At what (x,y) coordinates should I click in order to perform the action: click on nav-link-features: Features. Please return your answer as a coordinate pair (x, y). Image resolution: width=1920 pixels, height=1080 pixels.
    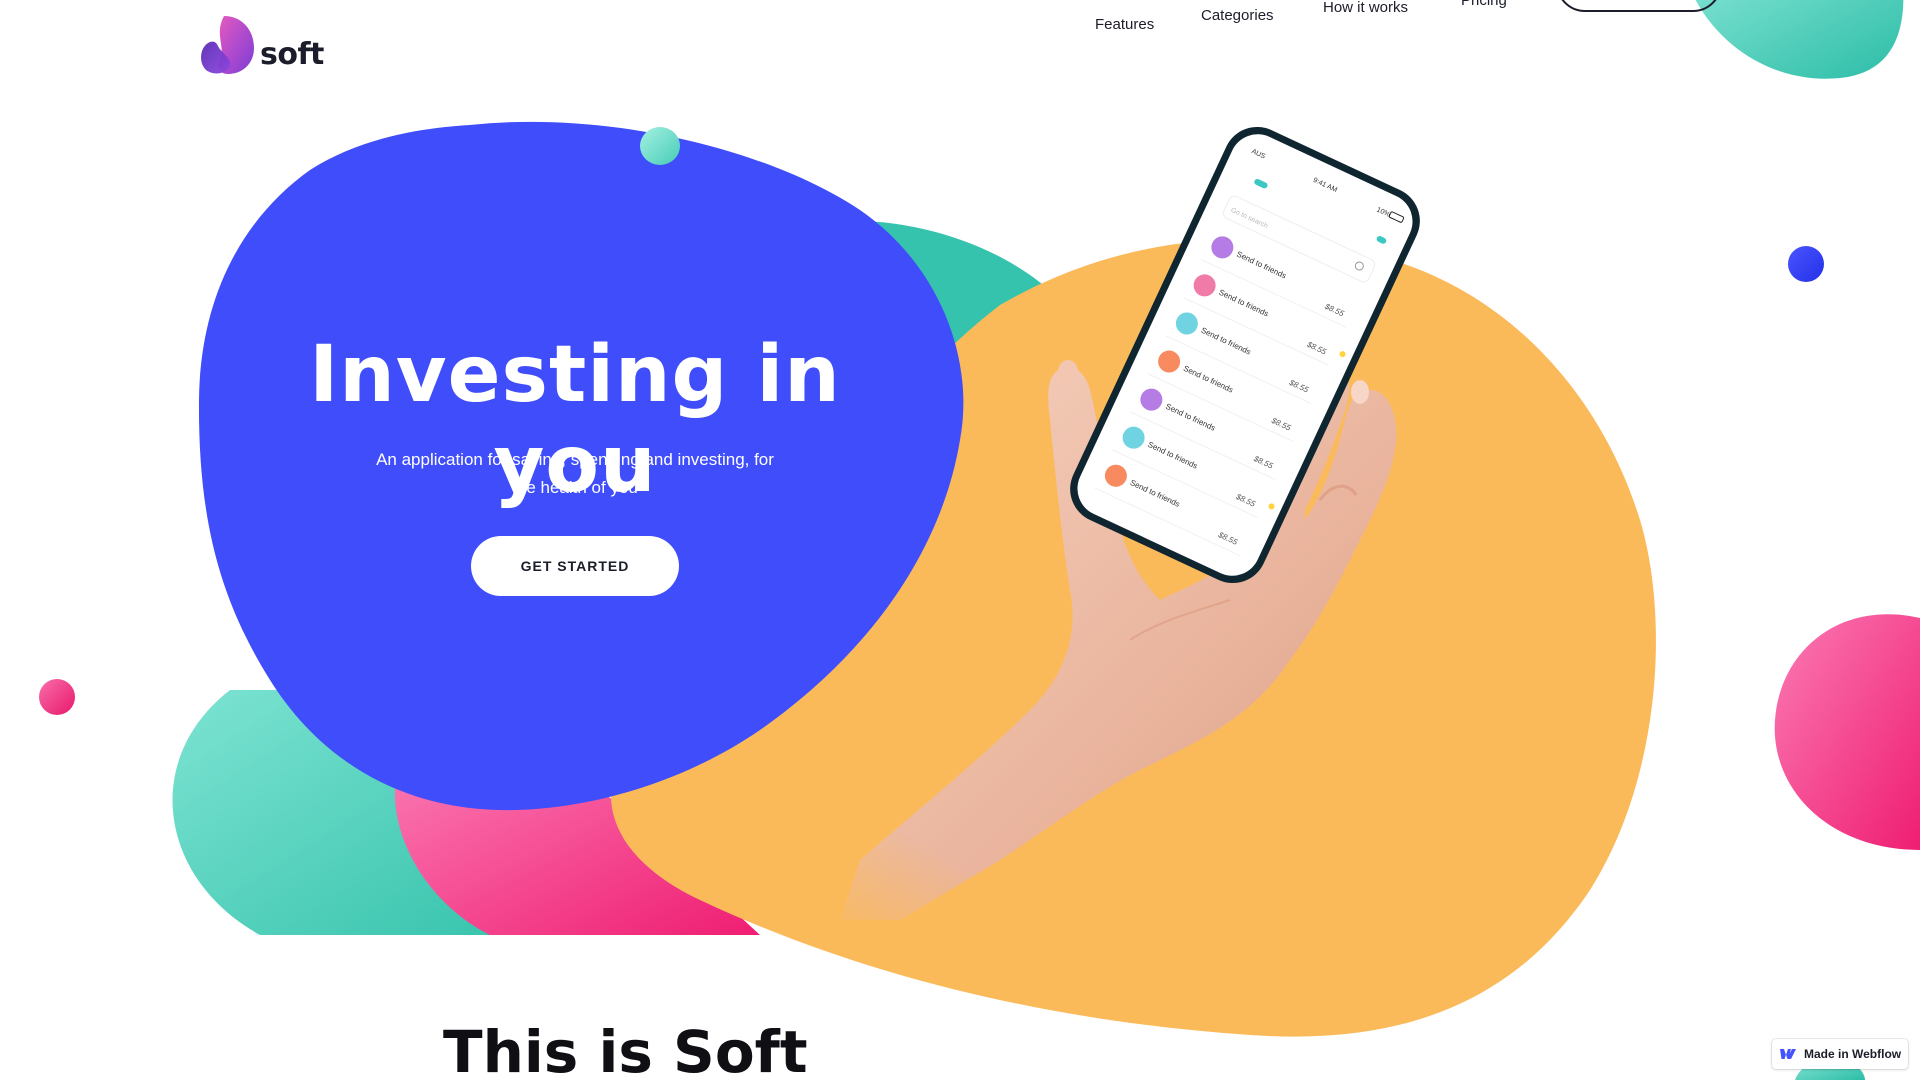
    Looking at the image, I should click on (1124, 24).